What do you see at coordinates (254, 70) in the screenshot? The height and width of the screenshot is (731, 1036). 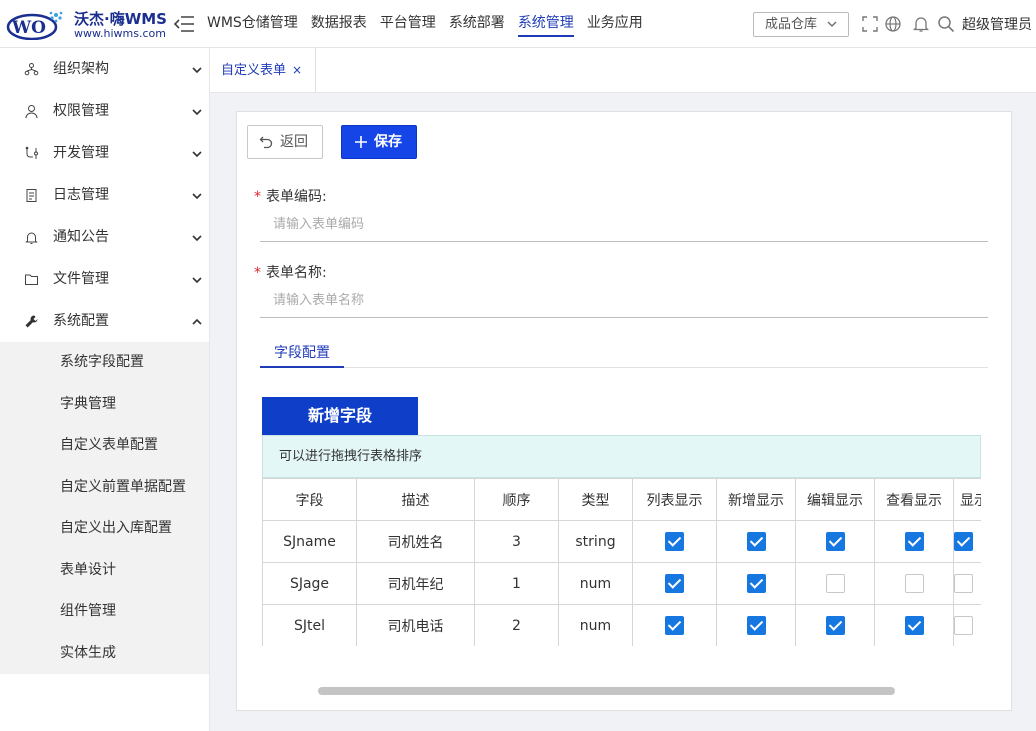 I see `tab-label: 自定义表单` at bounding box center [254, 70].